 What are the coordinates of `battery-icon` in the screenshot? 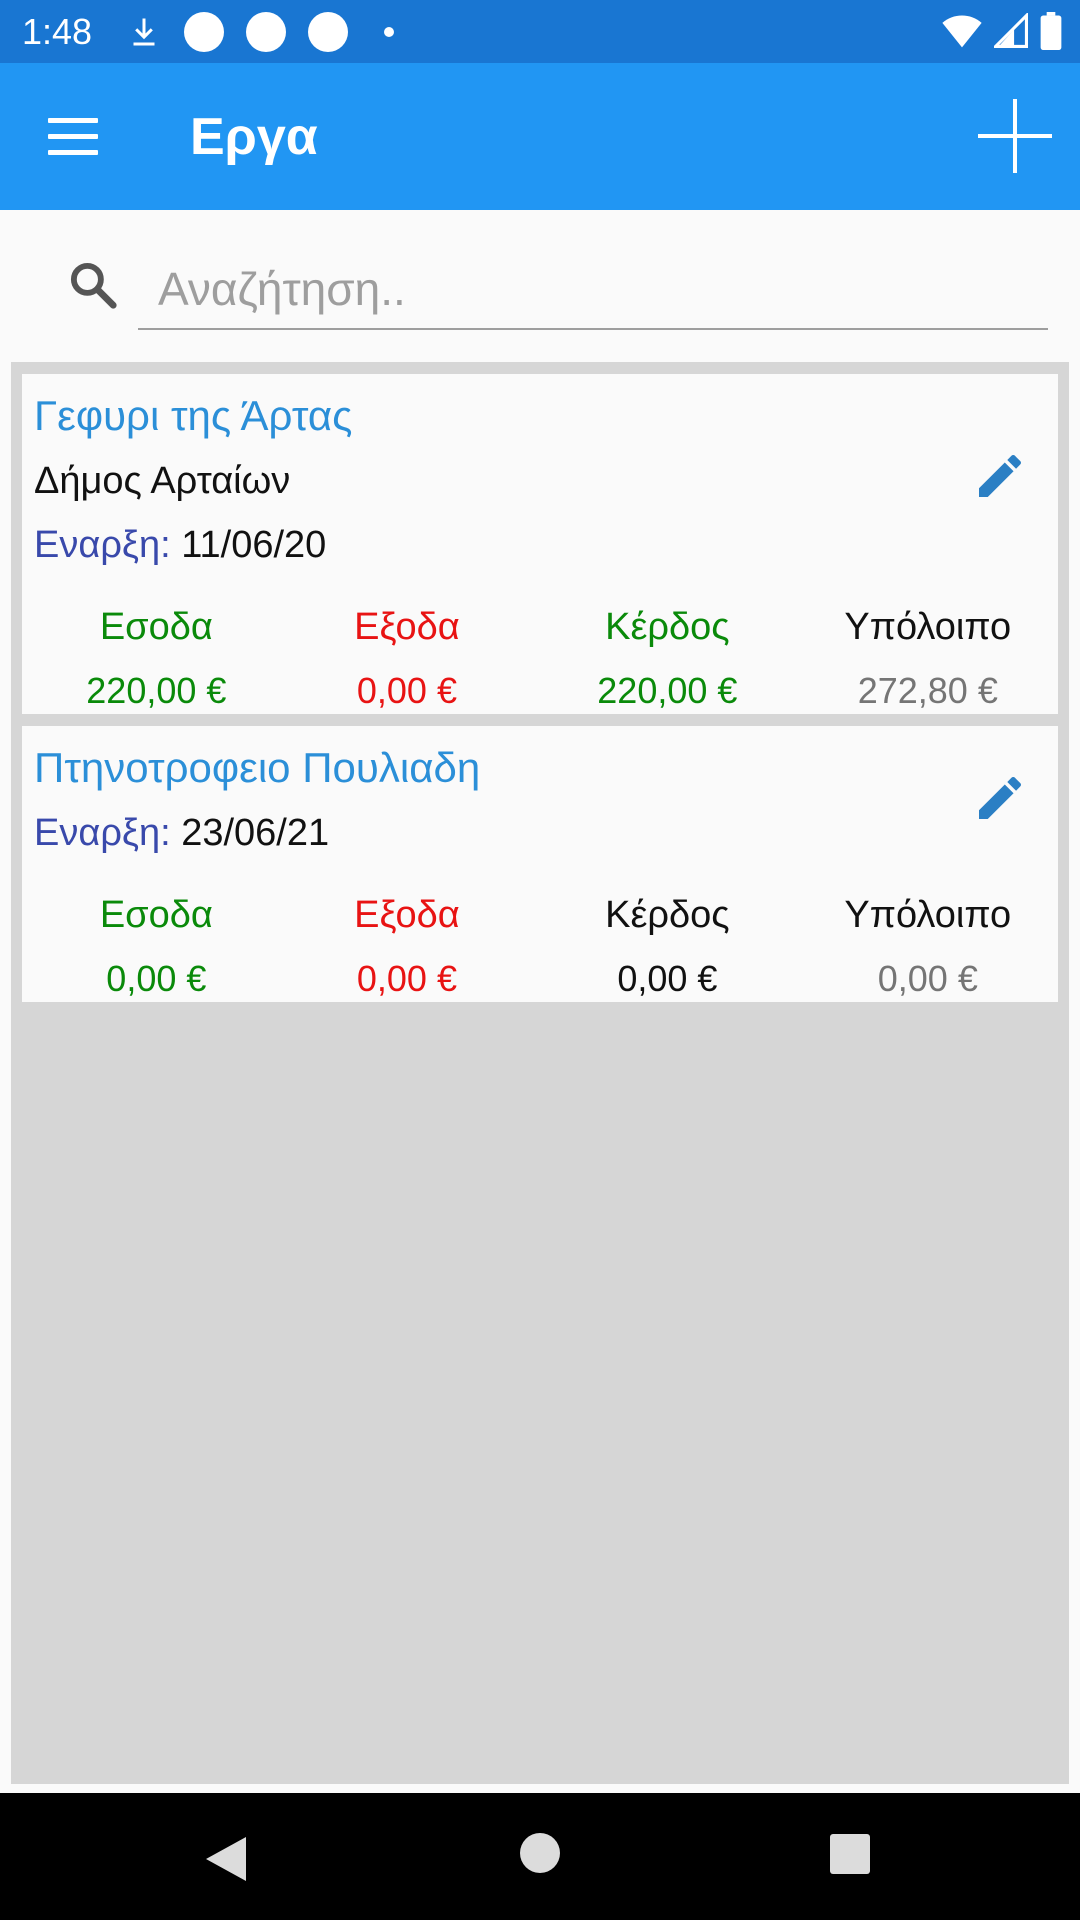 It's located at (1051, 31).